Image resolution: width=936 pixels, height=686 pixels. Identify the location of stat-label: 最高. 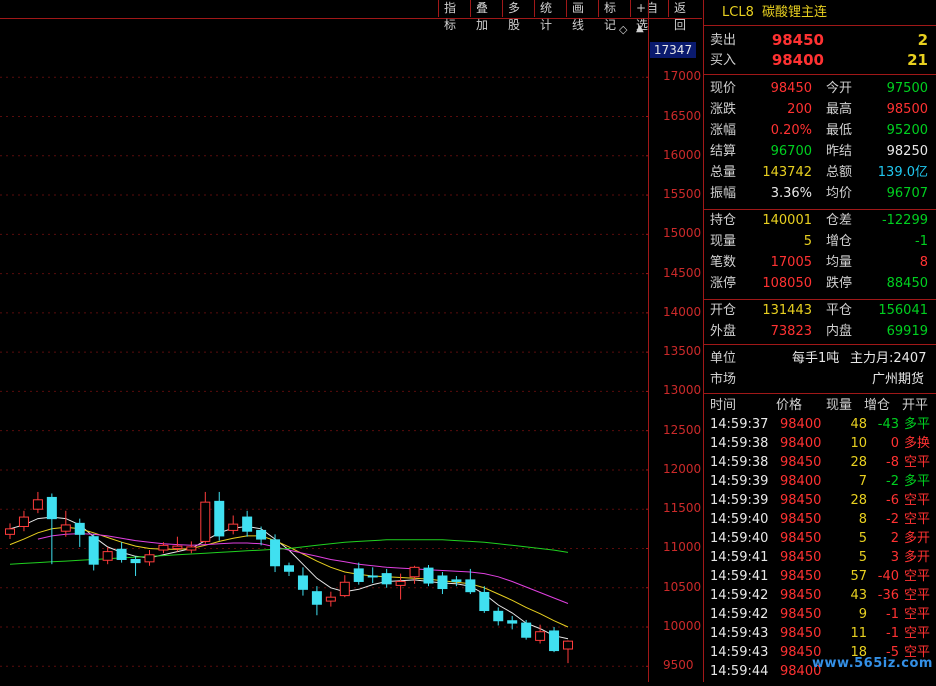
(839, 109).